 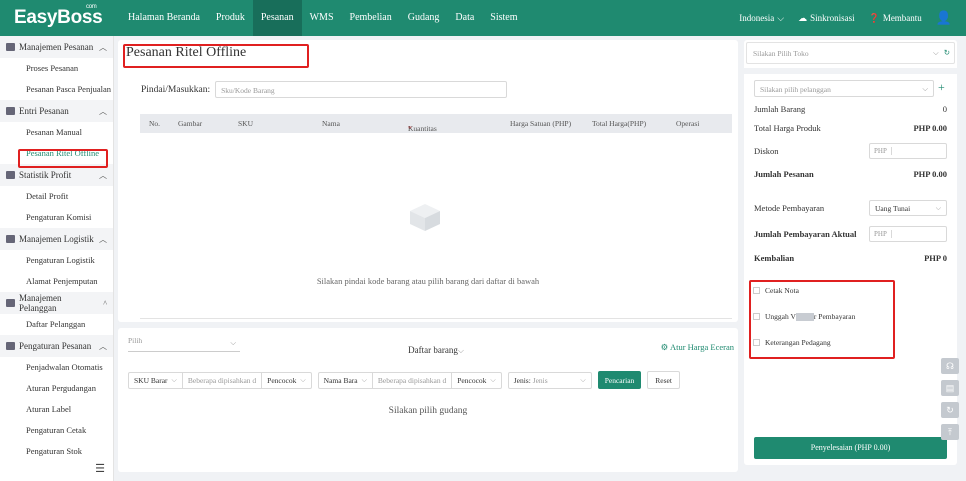 I want to click on col-nama: Nama, so click(x=331, y=123).